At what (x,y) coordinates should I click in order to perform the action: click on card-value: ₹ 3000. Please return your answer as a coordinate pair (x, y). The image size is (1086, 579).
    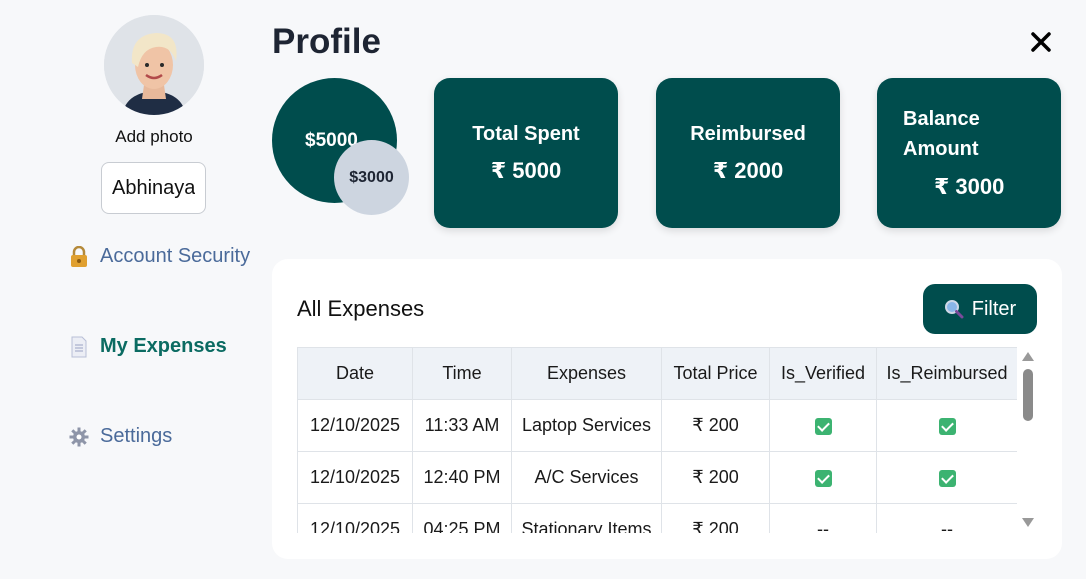
    Looking at the image, I should click on (969, 186).